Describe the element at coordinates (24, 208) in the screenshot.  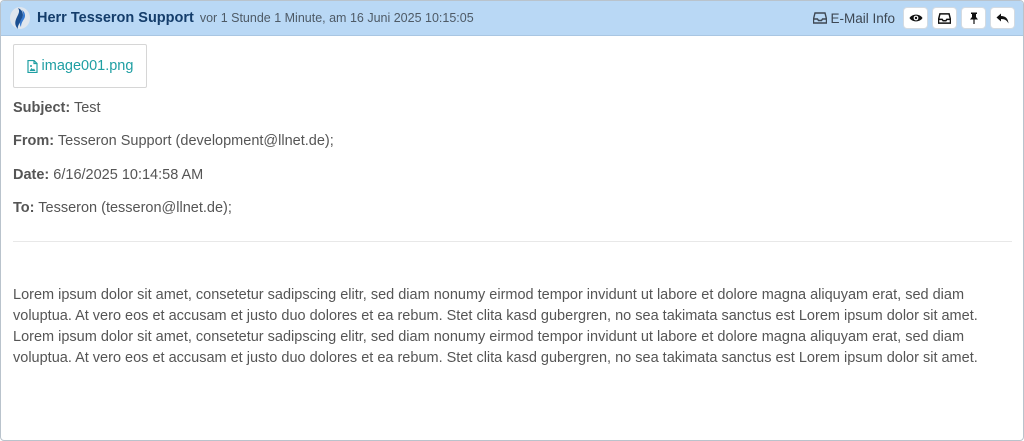
I see `to-label: To:` at that location.